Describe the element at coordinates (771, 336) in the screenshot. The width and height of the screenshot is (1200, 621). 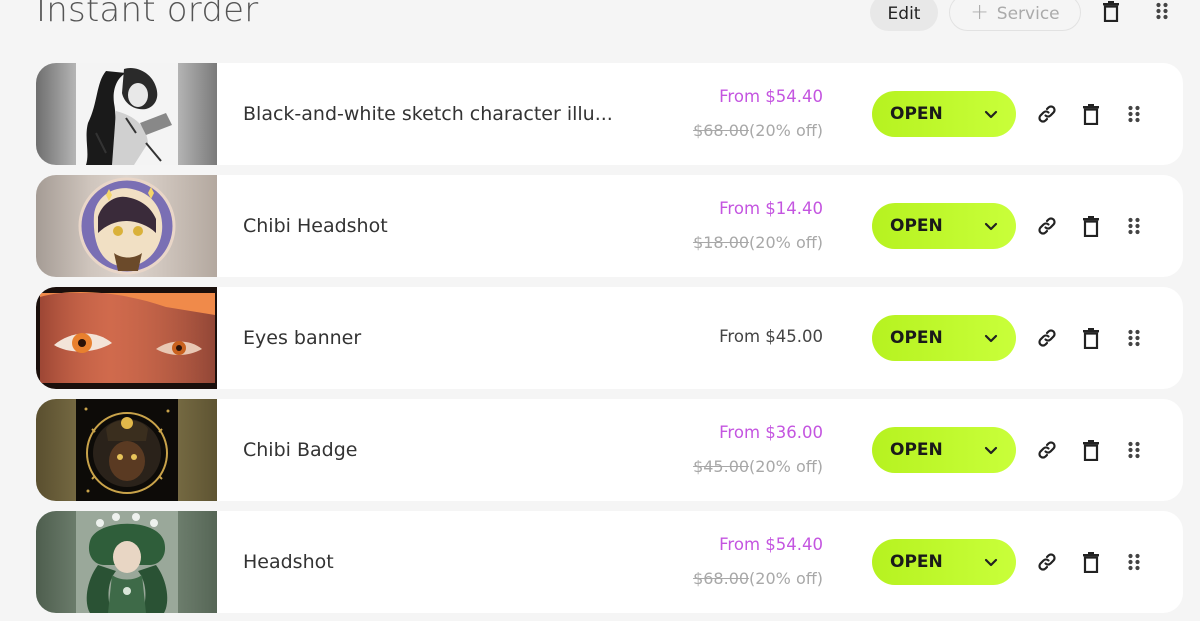
I see `price-from: From $45.00` at that location.